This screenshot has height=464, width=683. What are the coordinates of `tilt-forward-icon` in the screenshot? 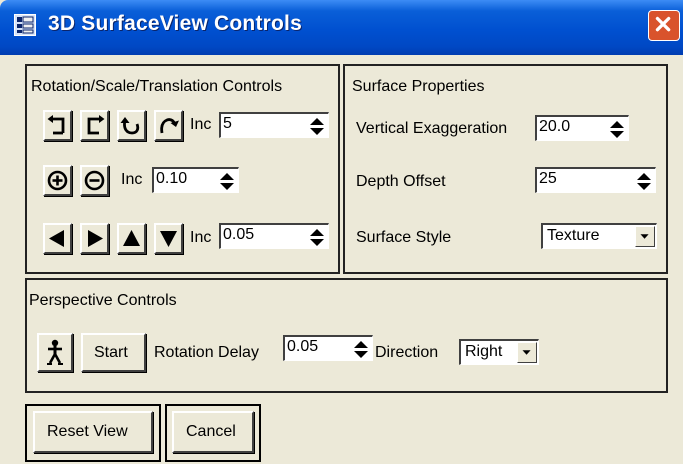 It's located at (169, 126).